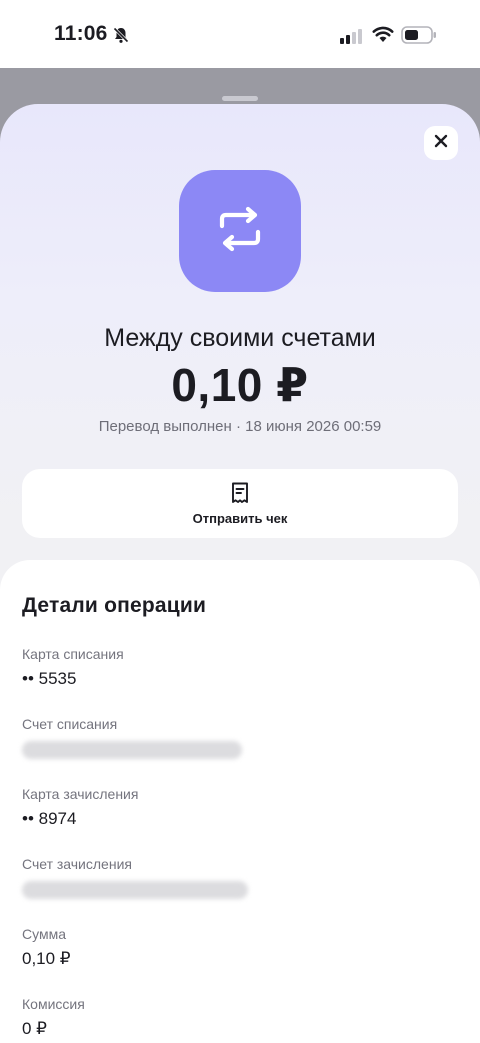  I want to click on operation-amount: 0,10 ₽, so click(240, 385).